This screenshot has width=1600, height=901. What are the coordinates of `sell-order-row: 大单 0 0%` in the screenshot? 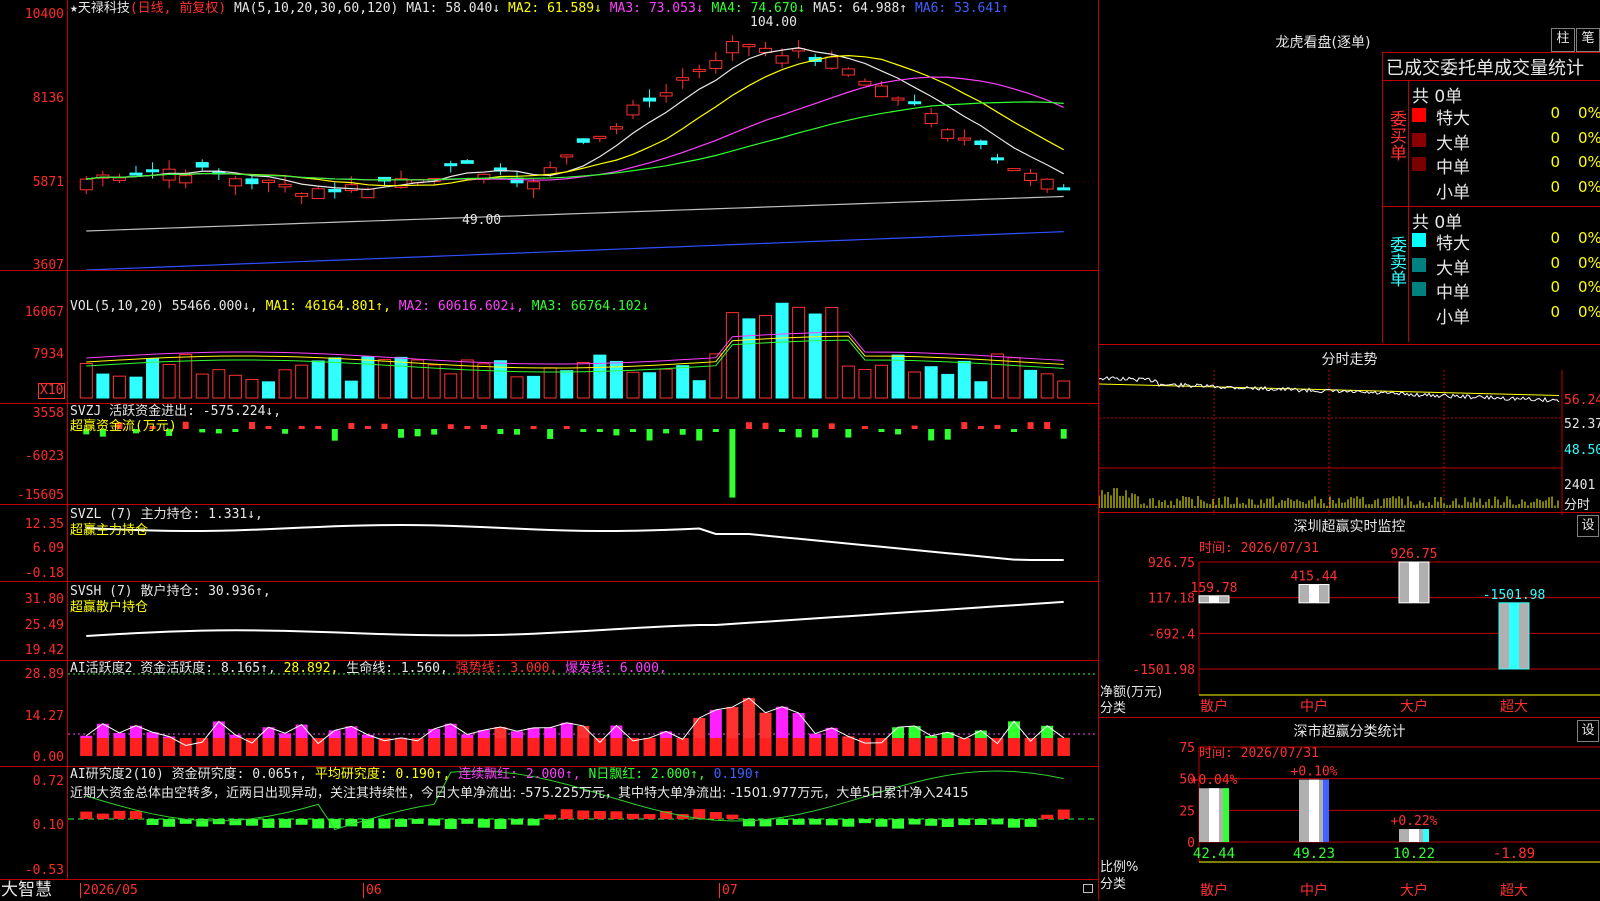 It's located at (1505, 266).